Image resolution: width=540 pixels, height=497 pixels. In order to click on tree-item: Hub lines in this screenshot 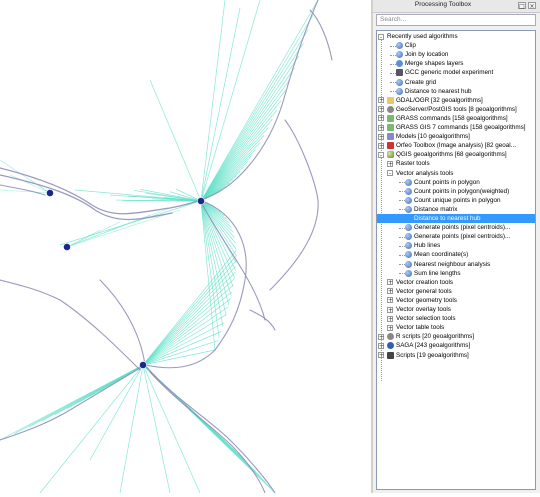, I will do `click(427, 245)`.